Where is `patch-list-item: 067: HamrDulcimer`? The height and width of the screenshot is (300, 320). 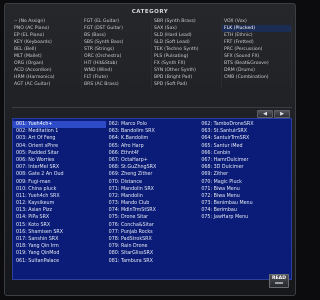
patch-list-item: 067: HamrDulcimer is located at coordinates (244, 160).